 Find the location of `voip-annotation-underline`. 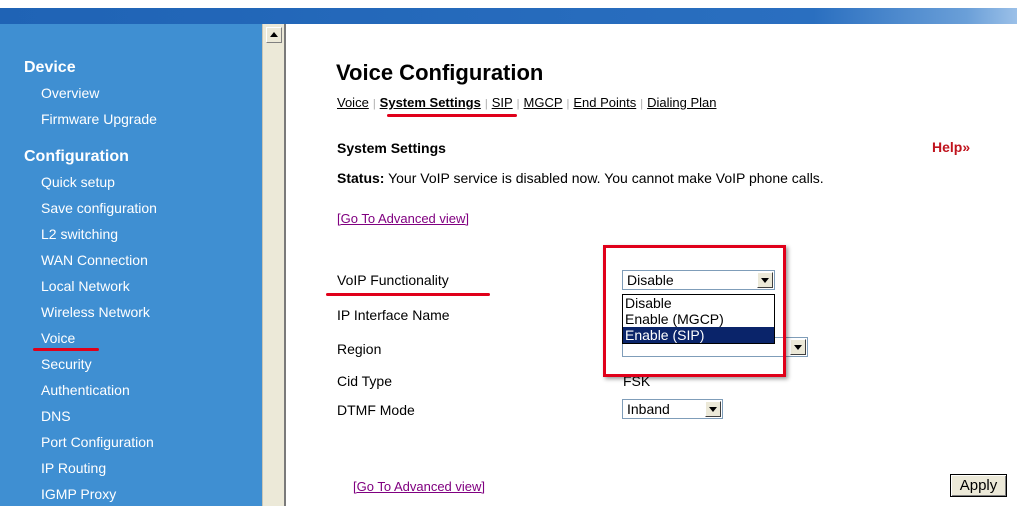

voip-annotation-underline is located at coordinates (408, 294).